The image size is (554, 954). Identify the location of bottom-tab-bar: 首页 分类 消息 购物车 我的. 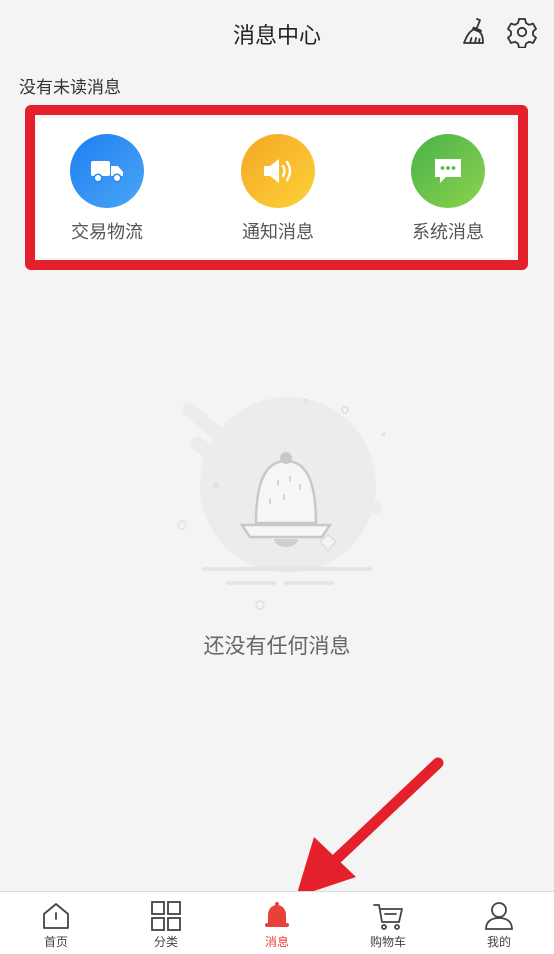
(277, 922).